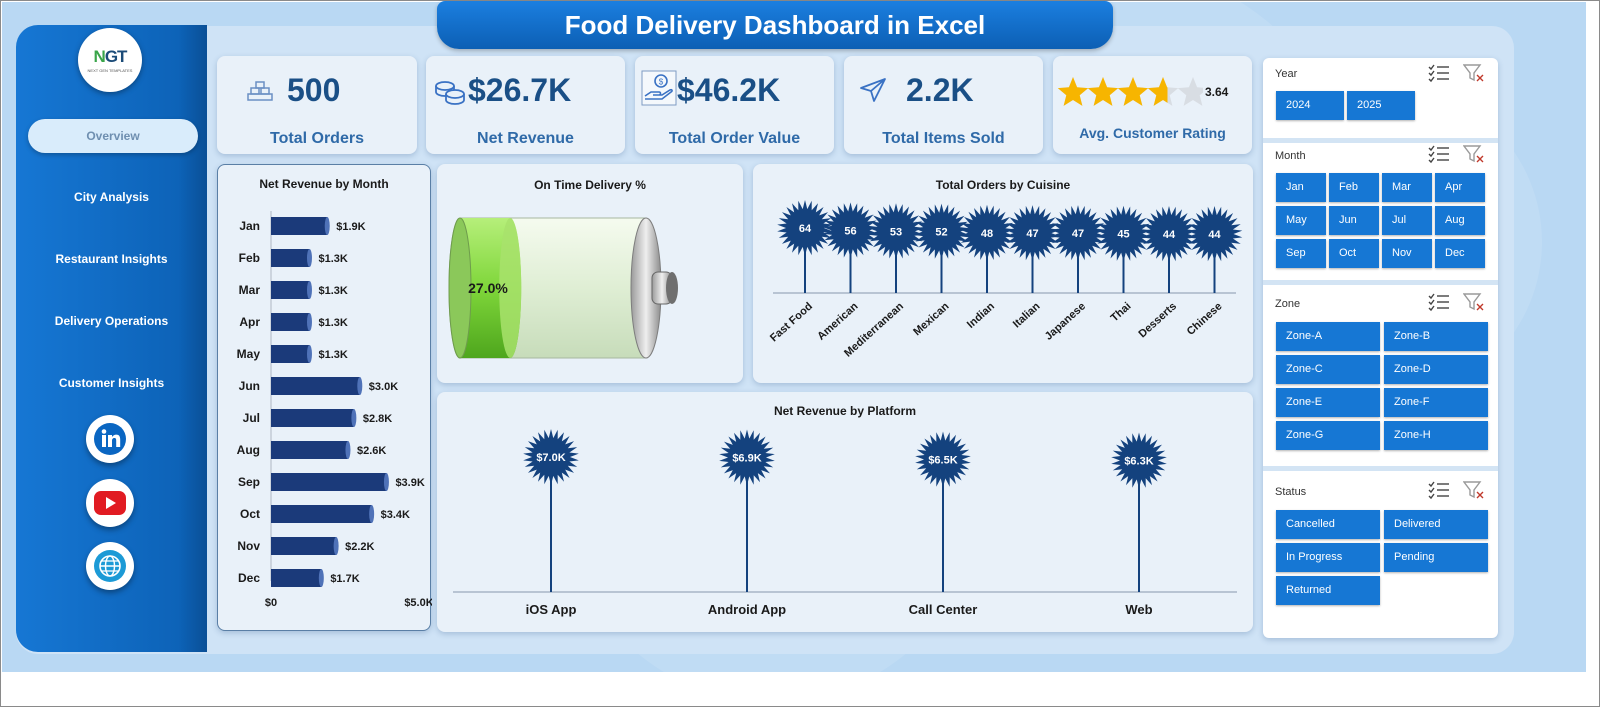 This screenshot has width=1600, height=707. Describe the element at coordinates (1121, 312) in the screenshot. I see `cuisine-category-label: Thai` at that location.